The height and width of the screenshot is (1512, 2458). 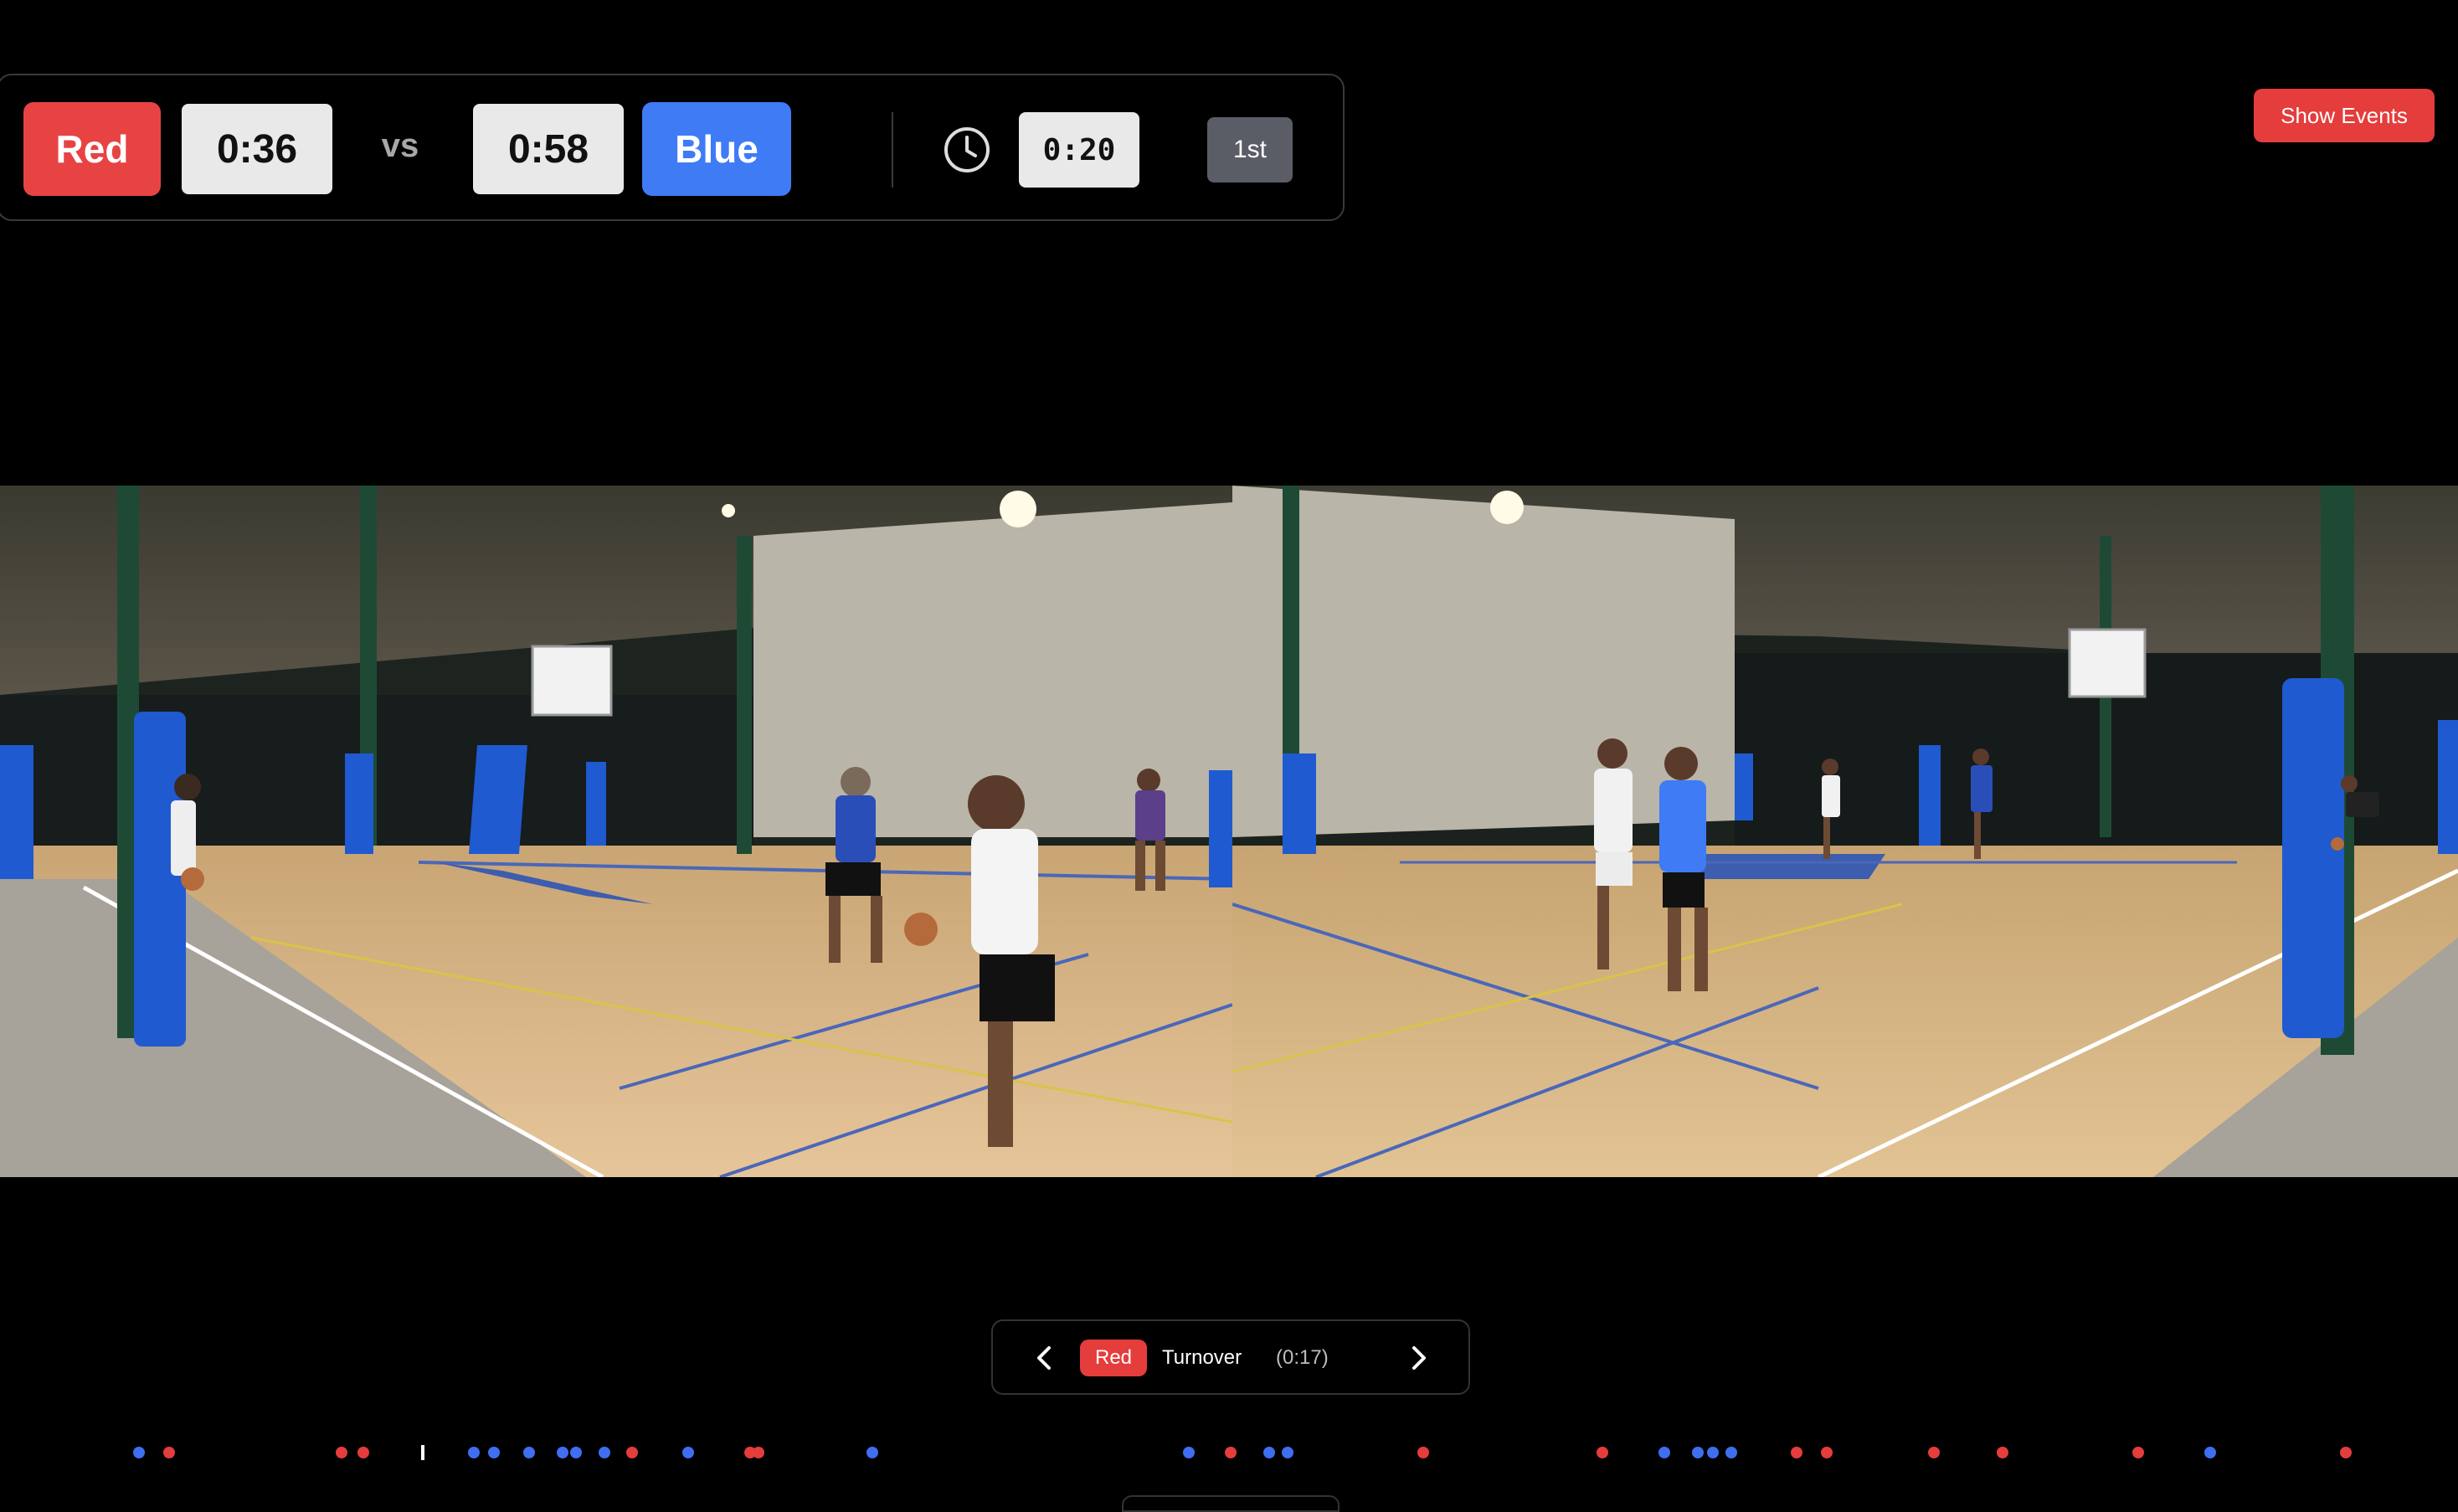 I want to click on timeline-playhead, so click(x=422, y=1452).